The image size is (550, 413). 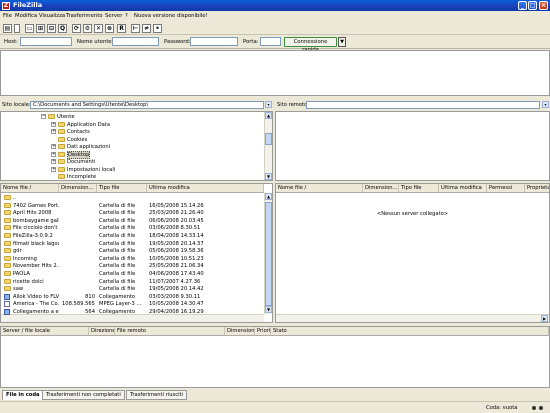 What do you see at coordinates (135, 28) in the screenshot?
I see `filter-icon: ⊢` at bounding box center [135, 28].